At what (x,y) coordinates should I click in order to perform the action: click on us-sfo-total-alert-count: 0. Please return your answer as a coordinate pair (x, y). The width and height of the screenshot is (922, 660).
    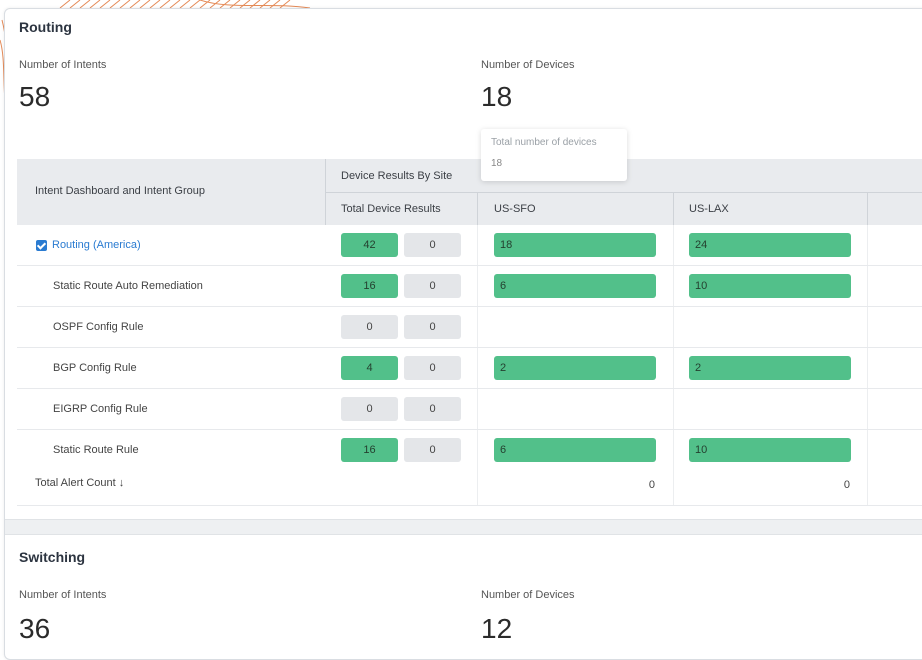
    Looking at the image, I should click on (651, 485).